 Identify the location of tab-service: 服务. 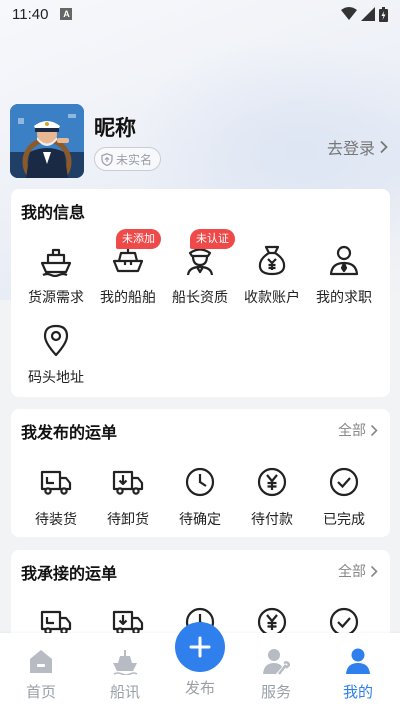
(276, 674).